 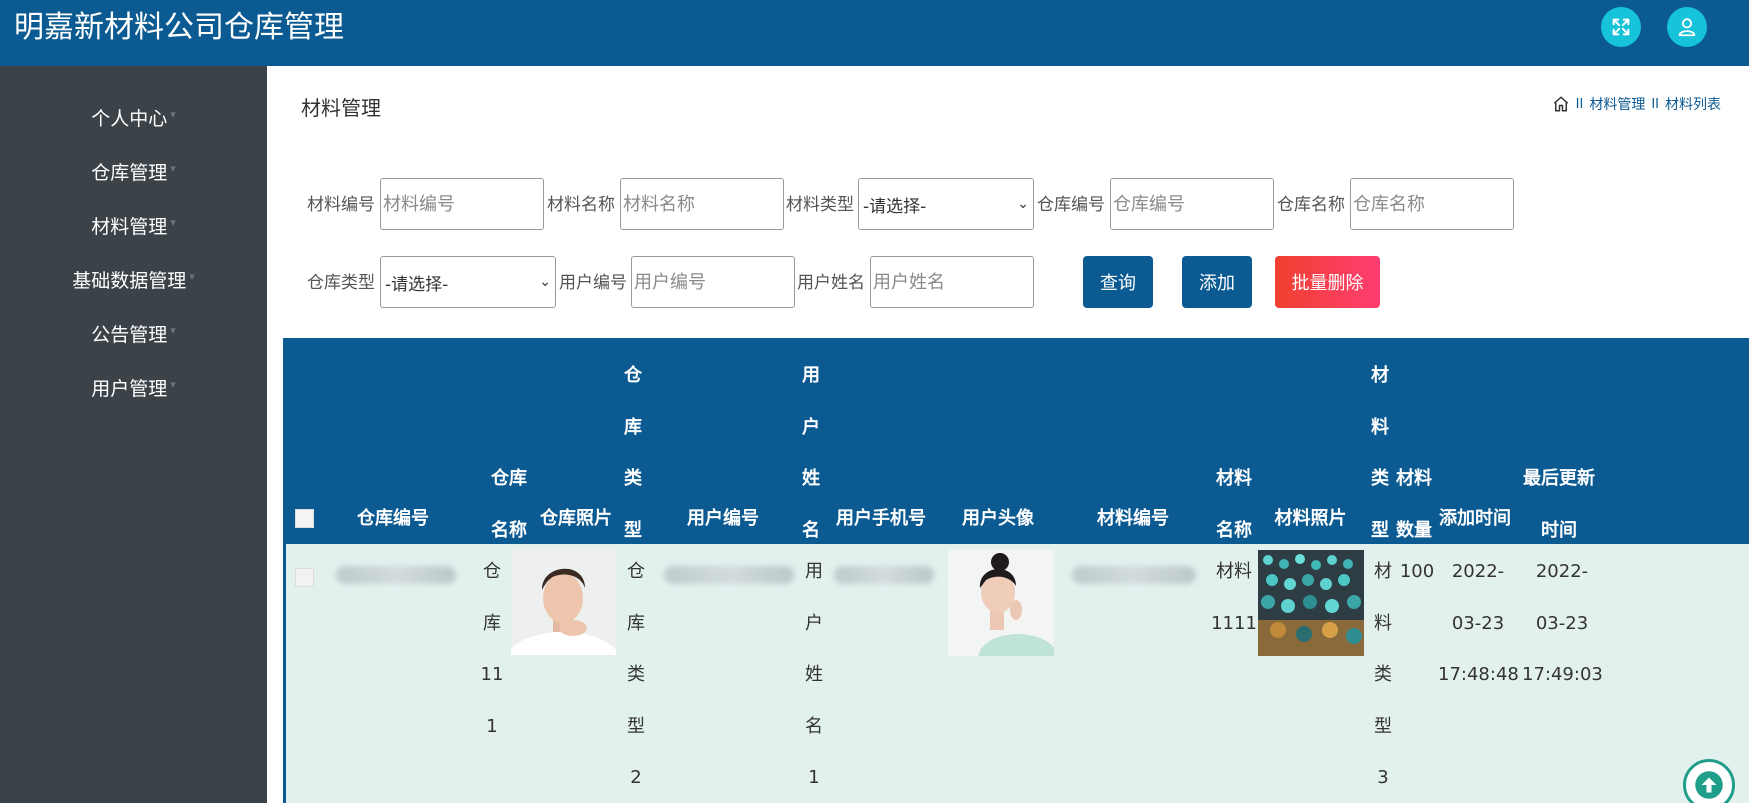 What do you see at coordinates (393, 518) in the screenshot?
I see `th-warehouse-code: 仓库编号` at bounding box center [393, 518].